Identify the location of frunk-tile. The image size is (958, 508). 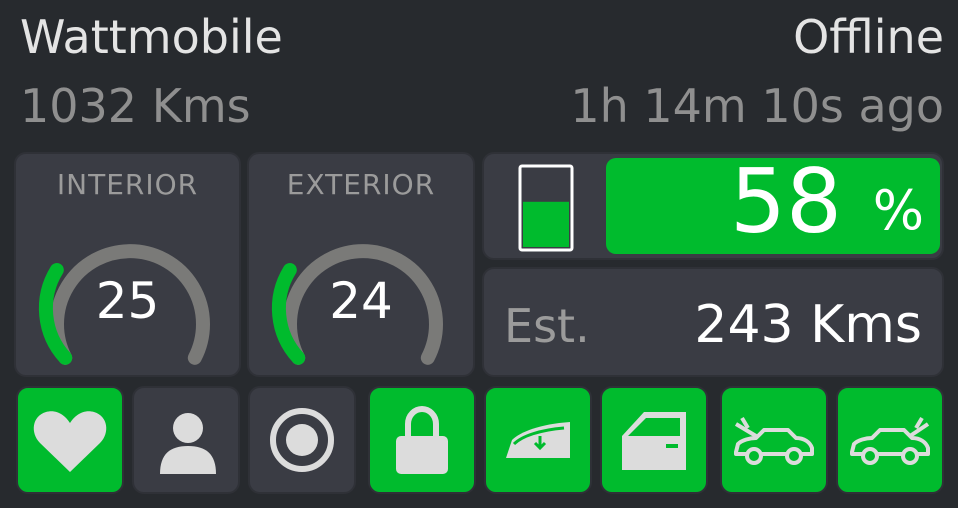
(774, 440).